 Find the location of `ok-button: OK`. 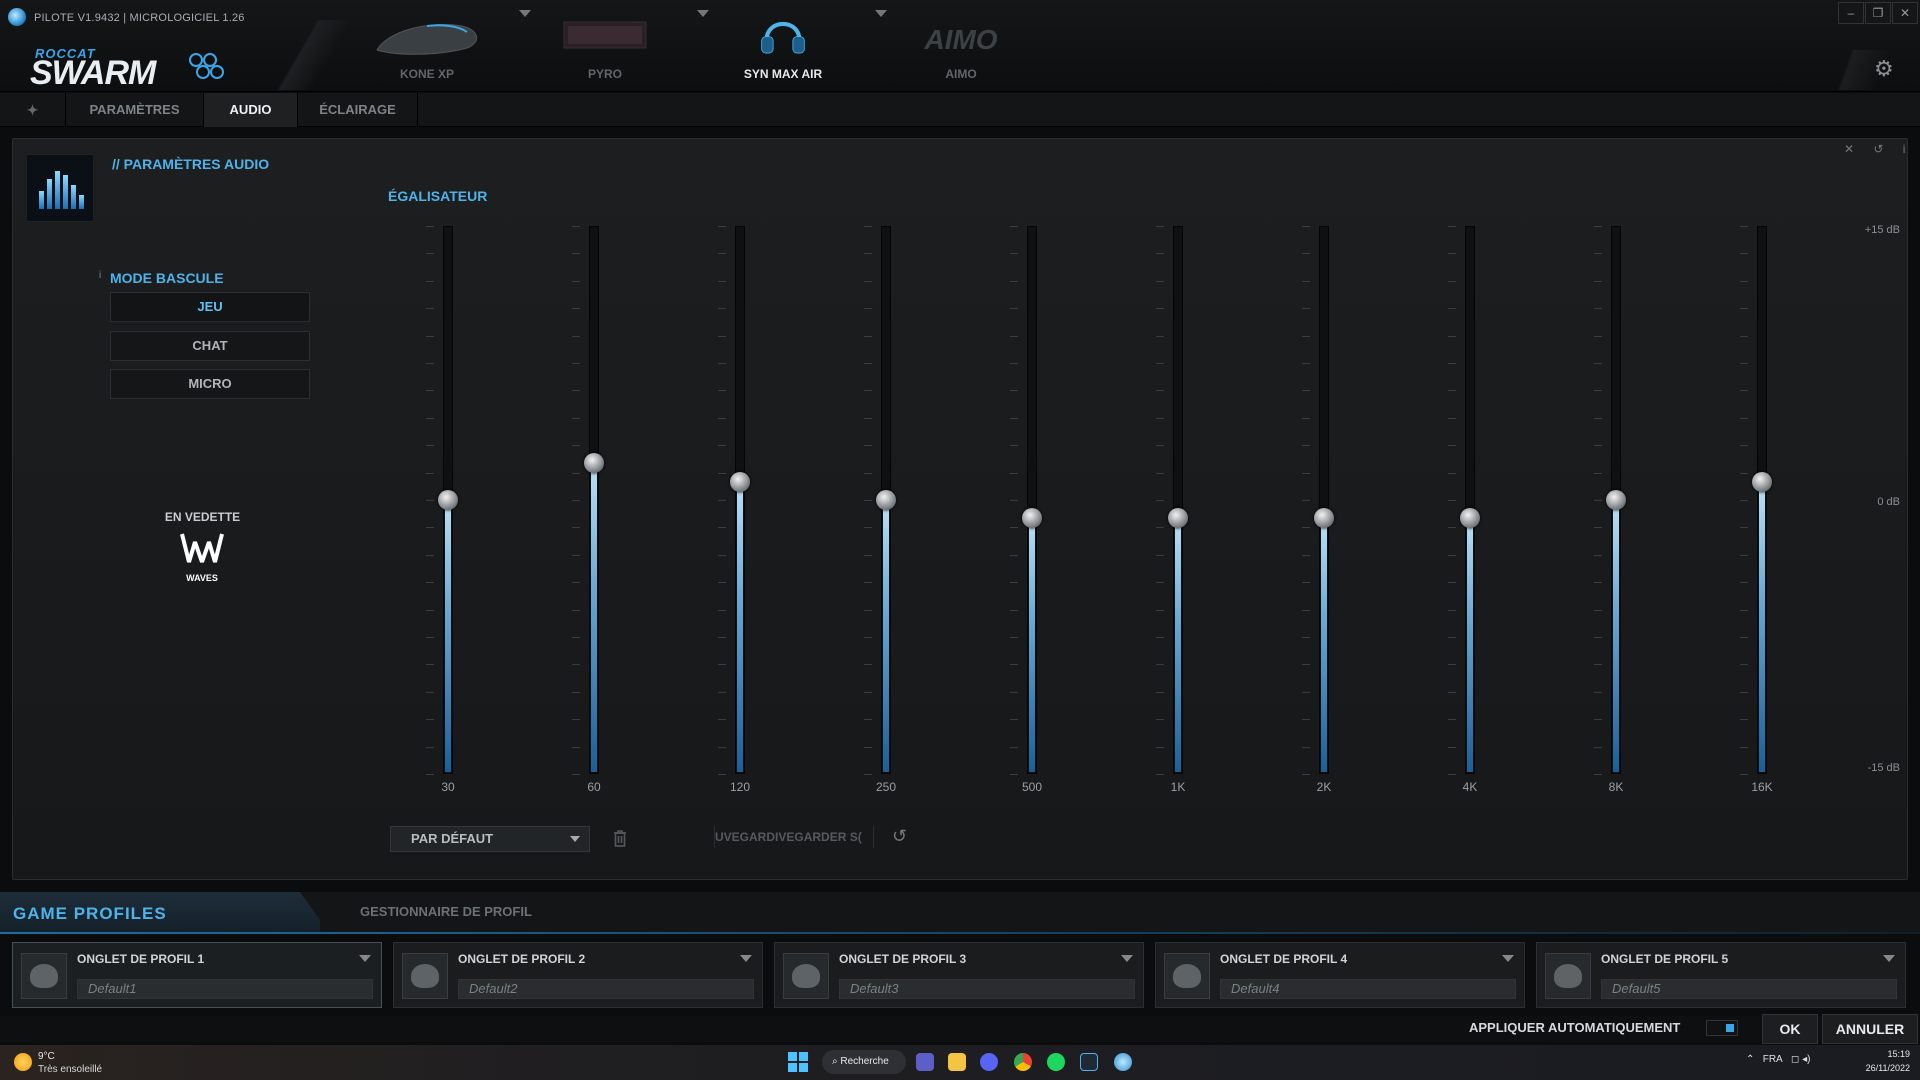

ok-button: OK is located at coordinates (1790, 1029).